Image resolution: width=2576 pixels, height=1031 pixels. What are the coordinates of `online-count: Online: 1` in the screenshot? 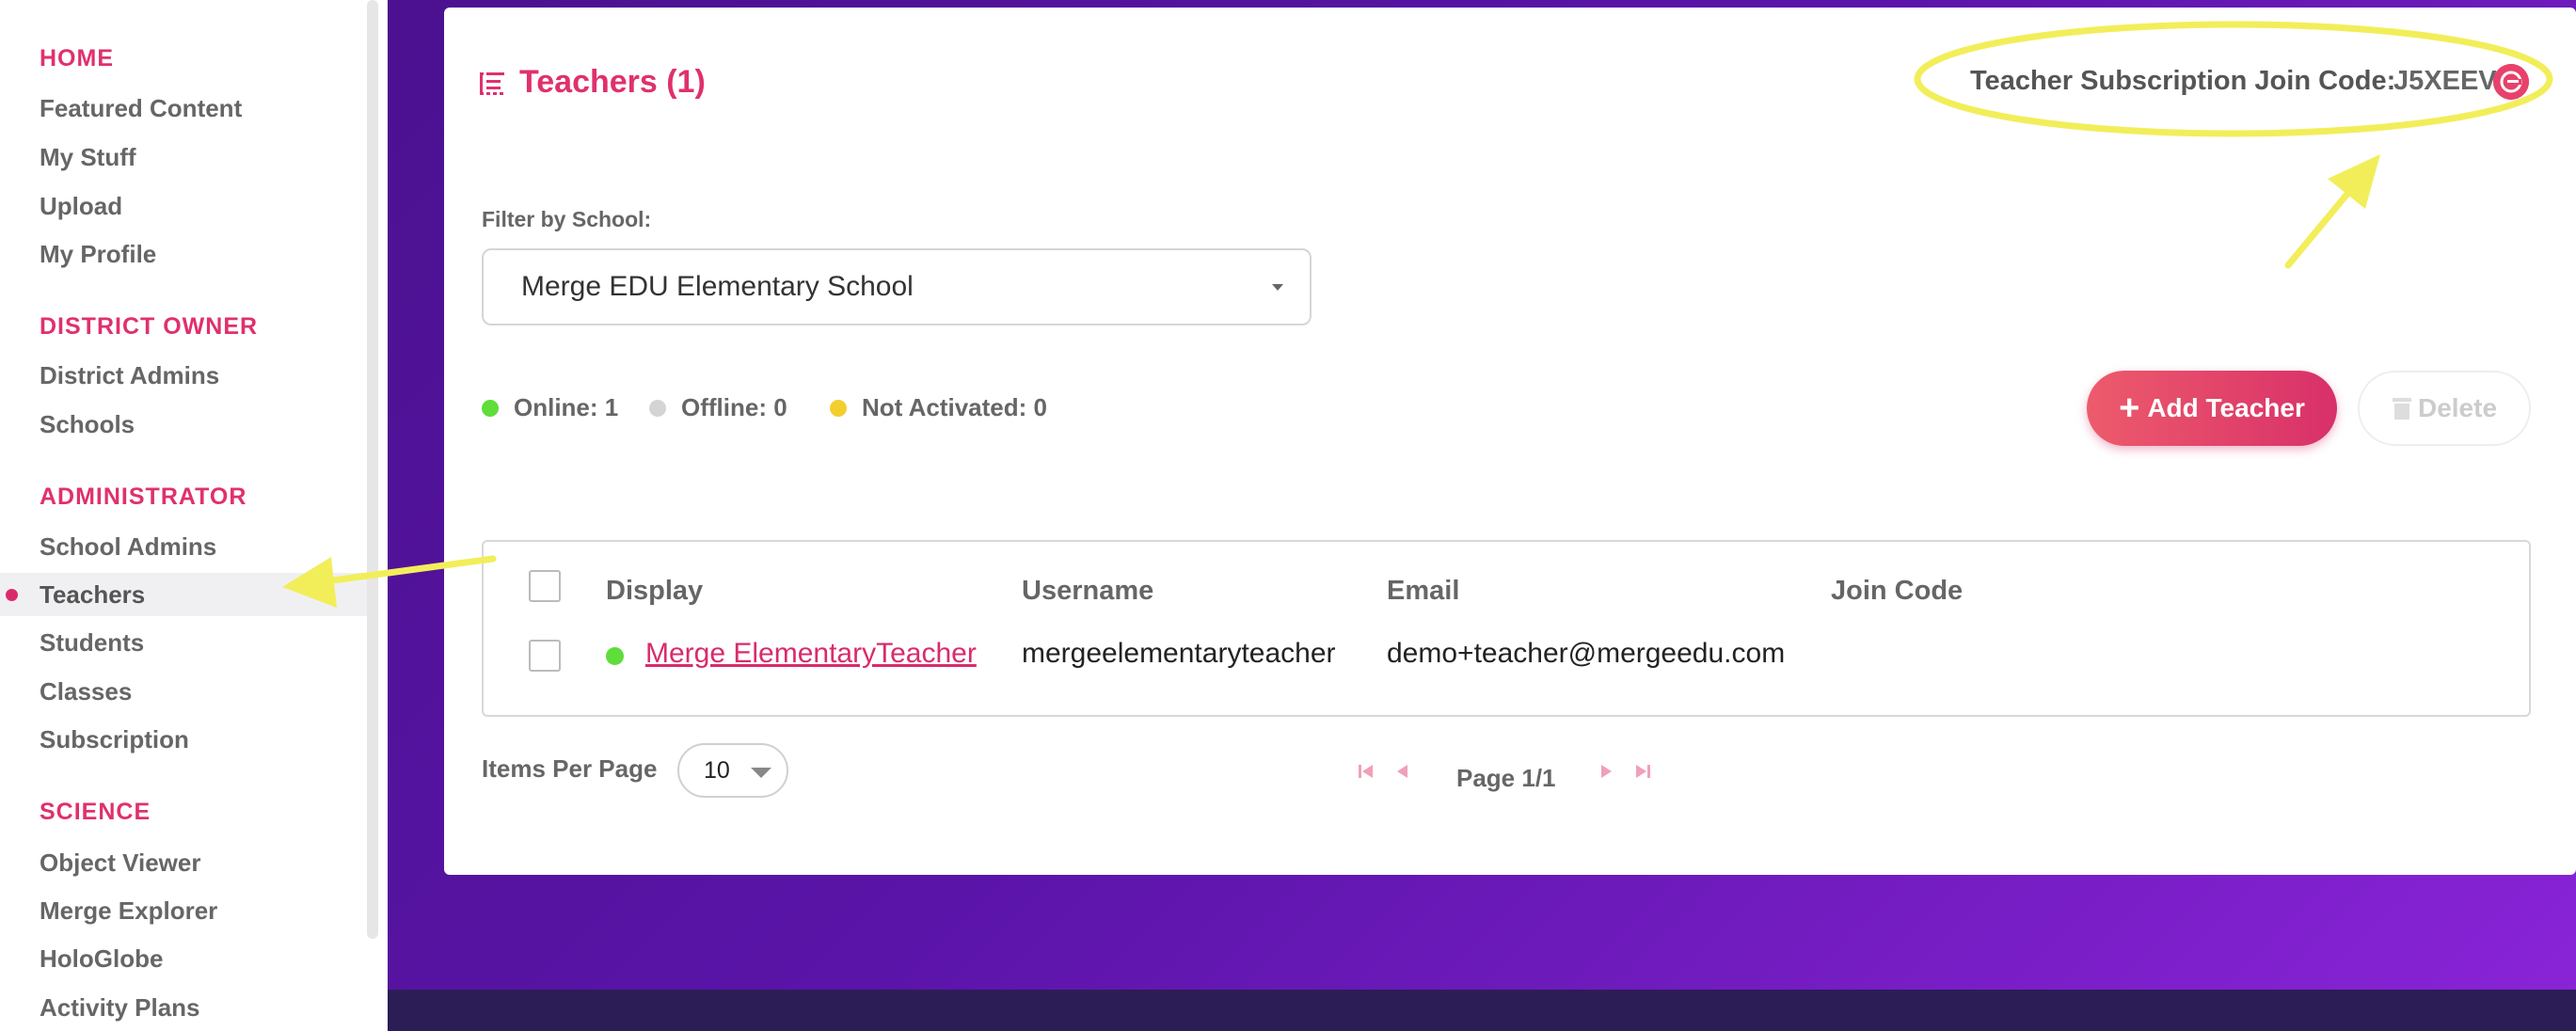 It's located at (567, 407).